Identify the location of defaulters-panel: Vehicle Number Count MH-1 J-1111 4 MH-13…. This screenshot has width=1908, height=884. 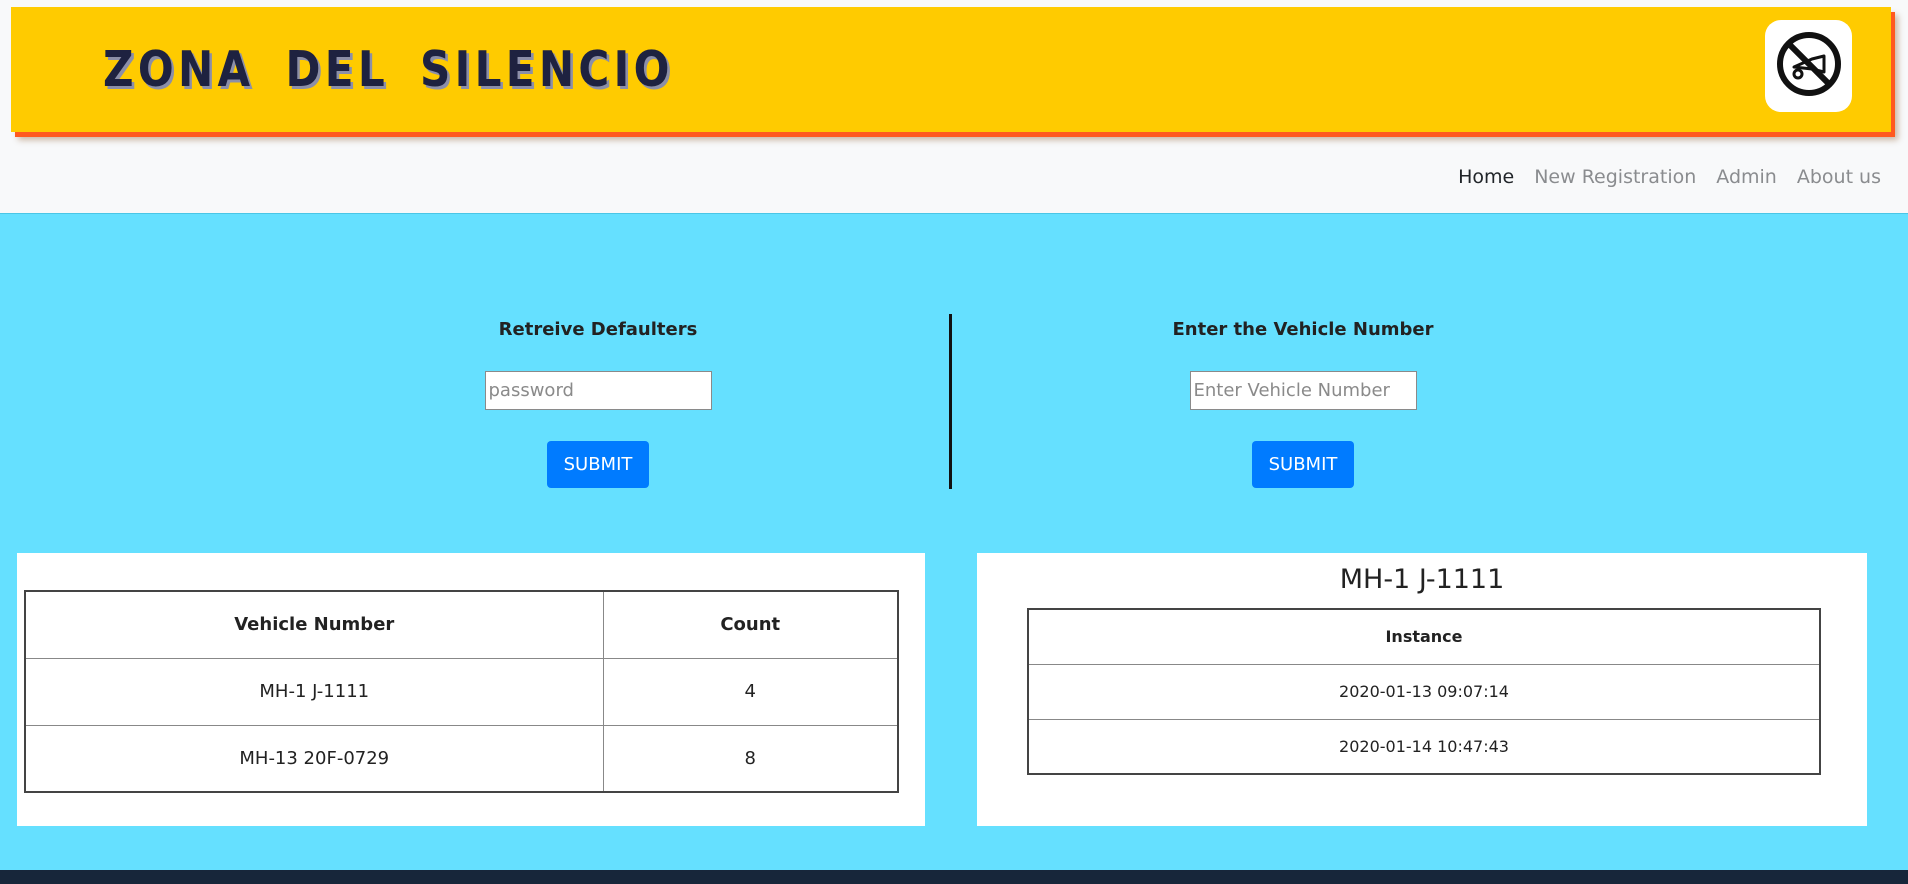
(471, 689).